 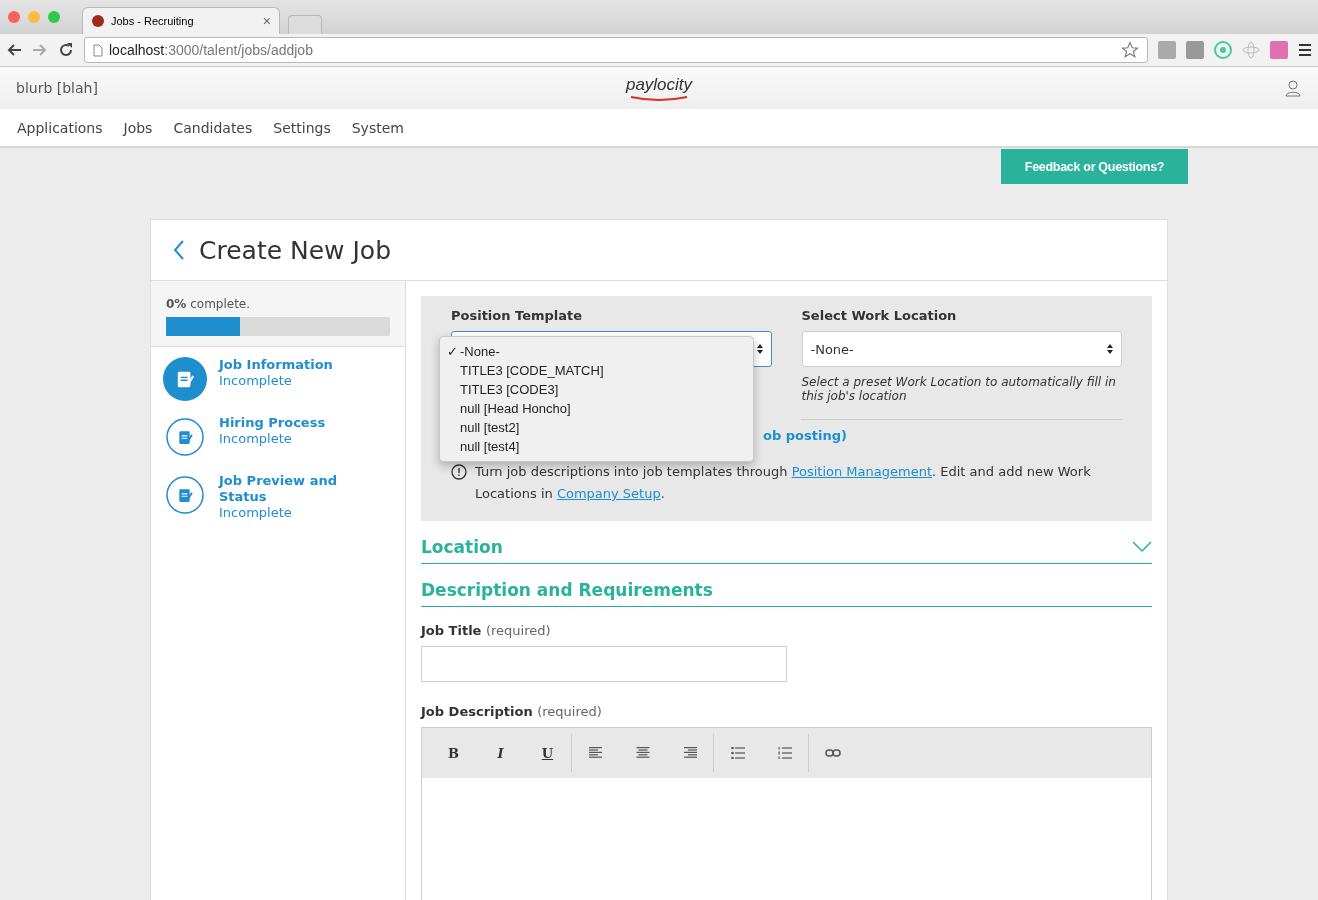 I want to click on format-button: U, so click(x=547, y=753).